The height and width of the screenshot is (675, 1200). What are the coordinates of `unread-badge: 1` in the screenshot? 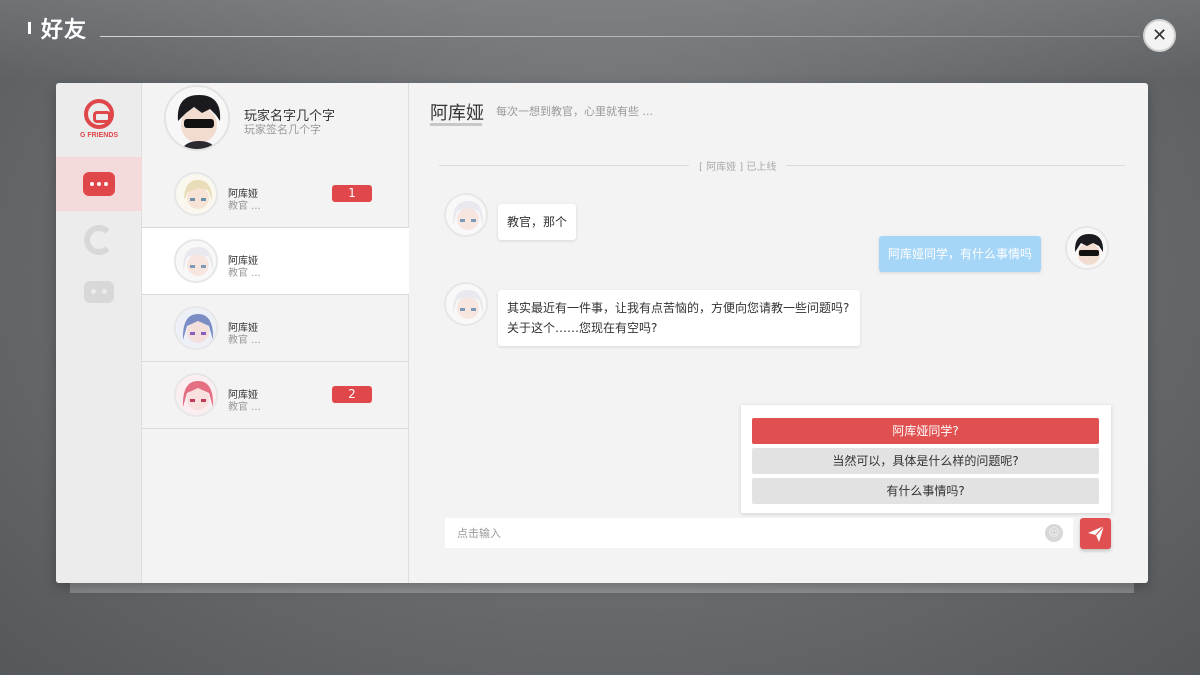 It's located at (352, 193).